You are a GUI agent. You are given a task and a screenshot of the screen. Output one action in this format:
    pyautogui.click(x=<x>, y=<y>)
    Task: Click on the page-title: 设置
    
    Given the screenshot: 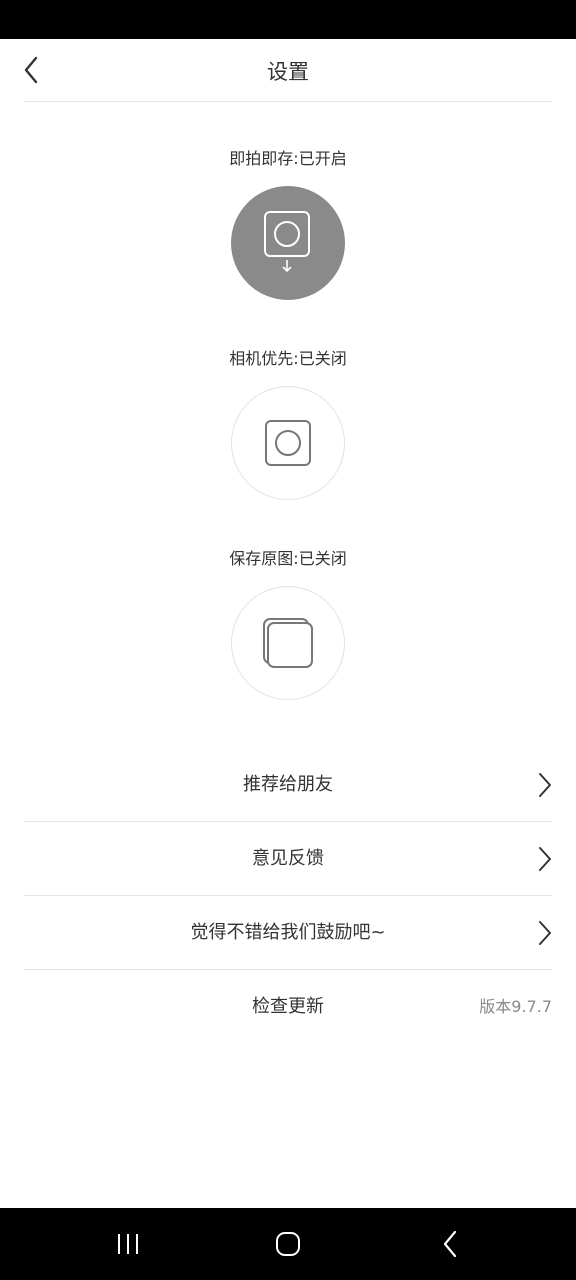 What is the action you would take?
    pyautogui.click(x=288, y=72)
    